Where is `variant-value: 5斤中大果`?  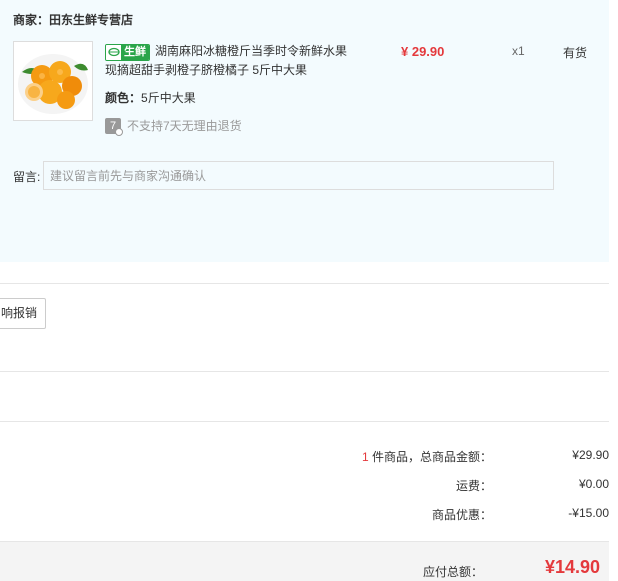 variant-value: 5斤中大果 is located at coordinates (168, 98).